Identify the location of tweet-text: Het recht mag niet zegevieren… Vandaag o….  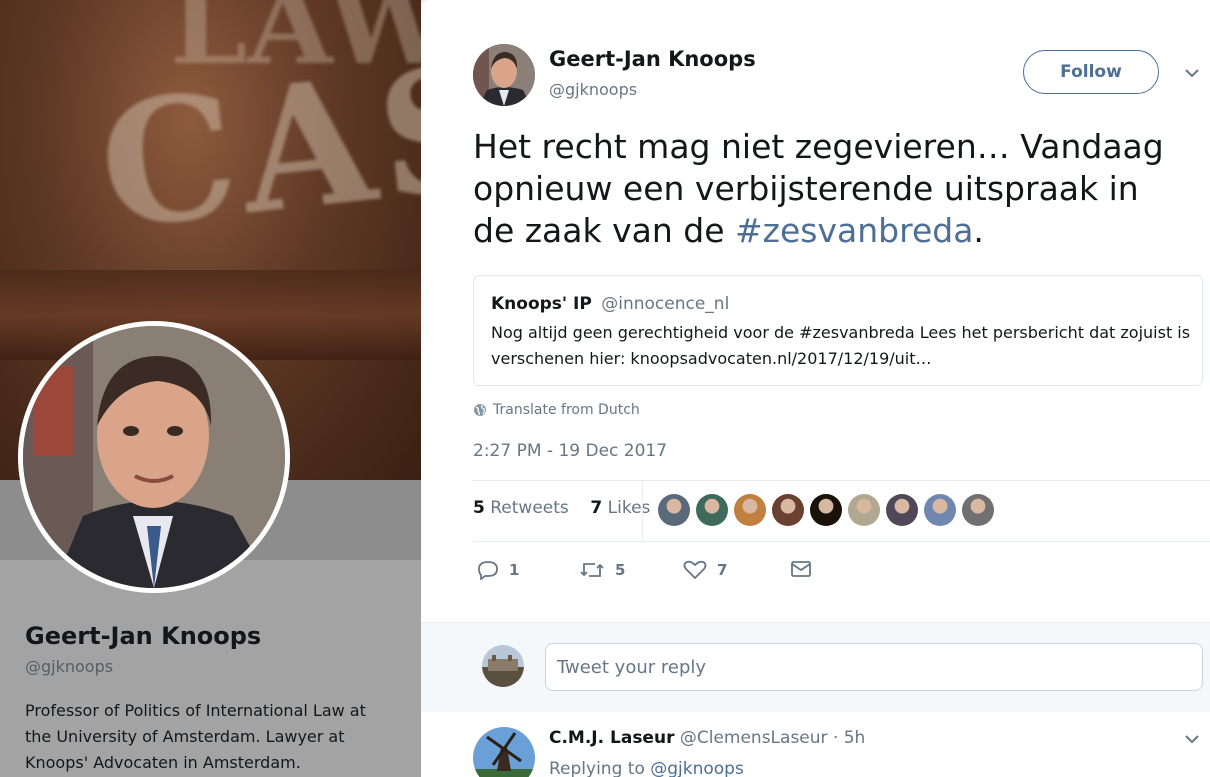
(823, 189).